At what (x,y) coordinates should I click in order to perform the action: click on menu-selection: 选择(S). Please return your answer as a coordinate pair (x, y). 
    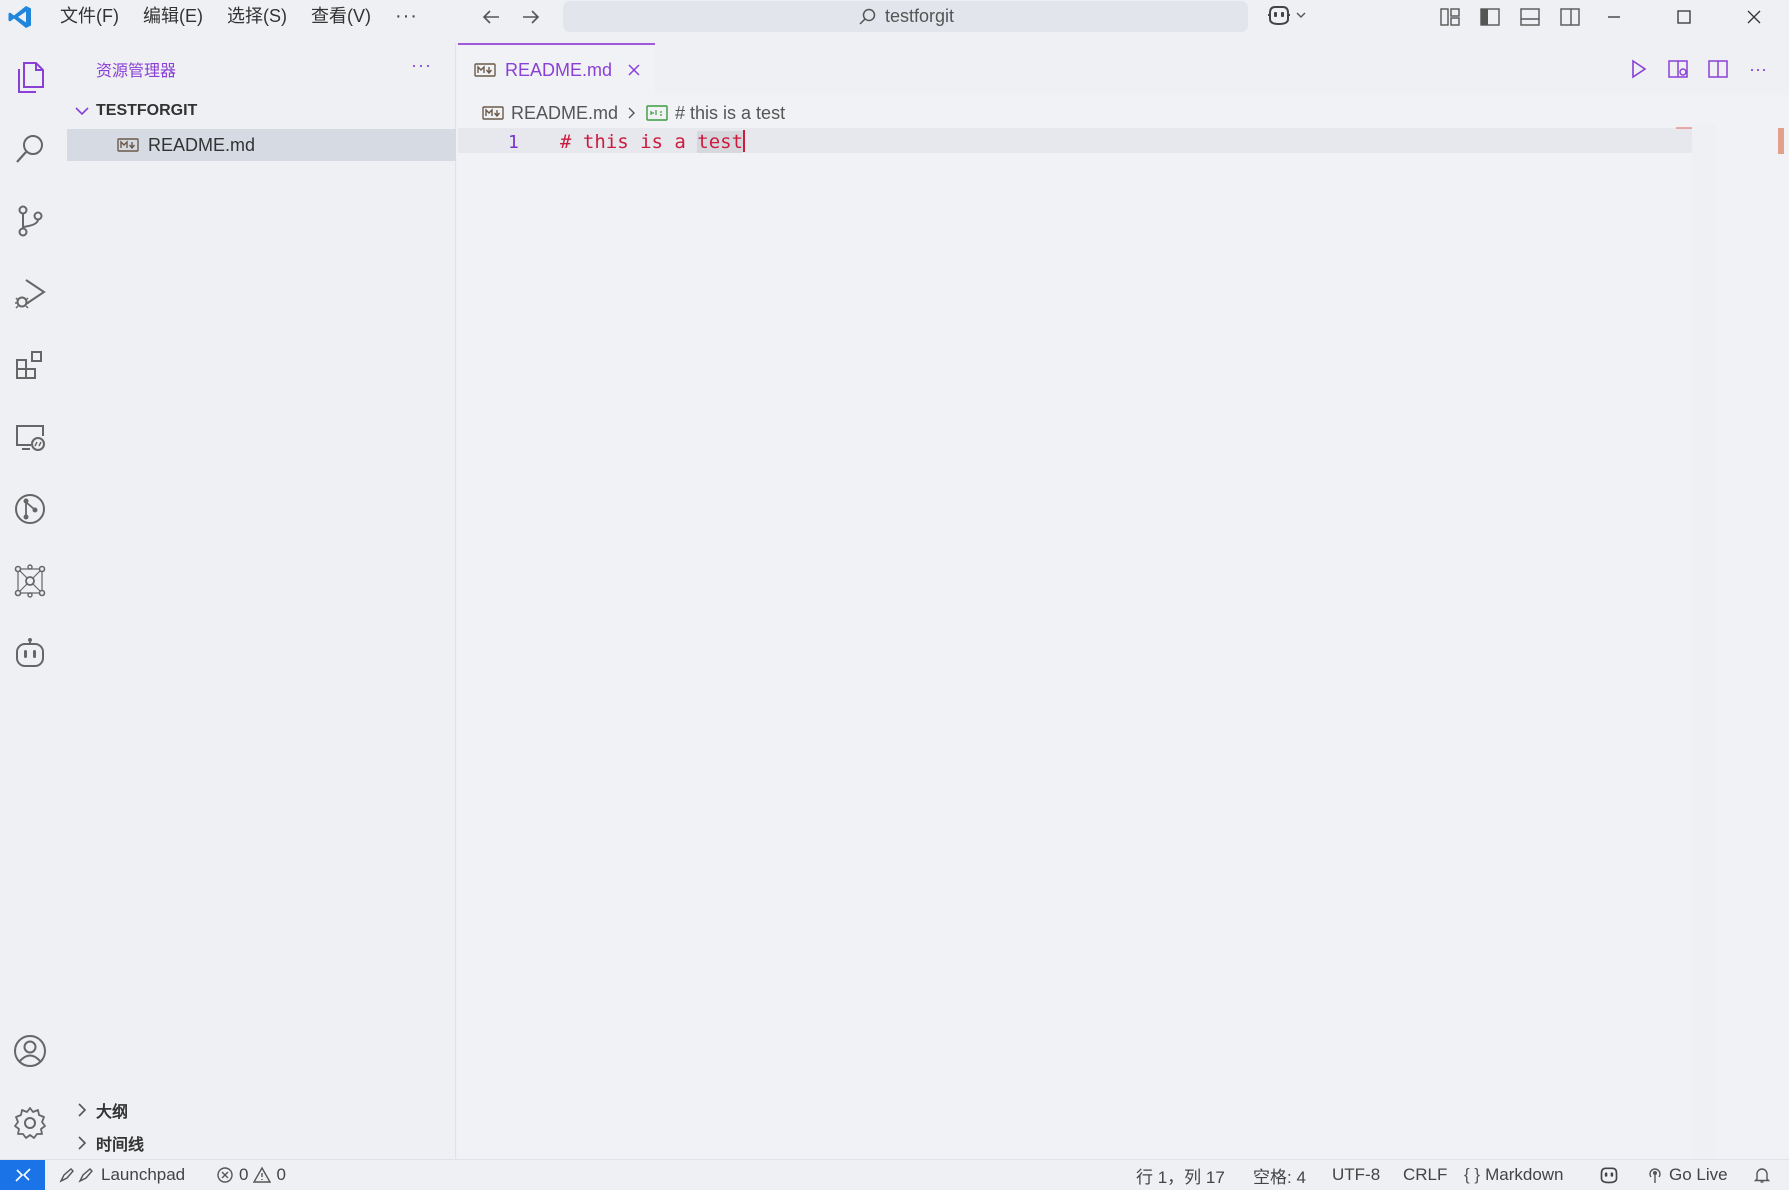
    Looking at the image, I should click on (257, 16).